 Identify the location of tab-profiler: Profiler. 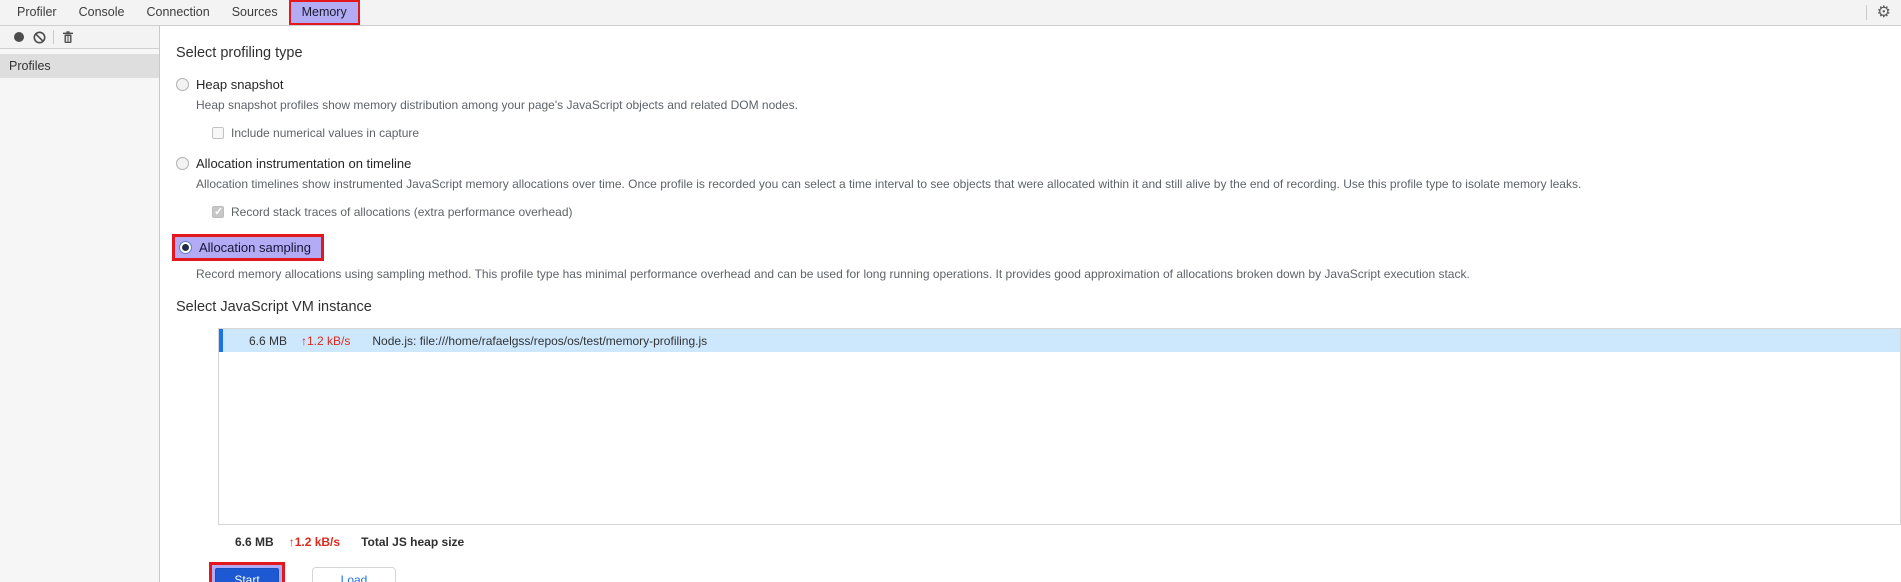
(37, 12).